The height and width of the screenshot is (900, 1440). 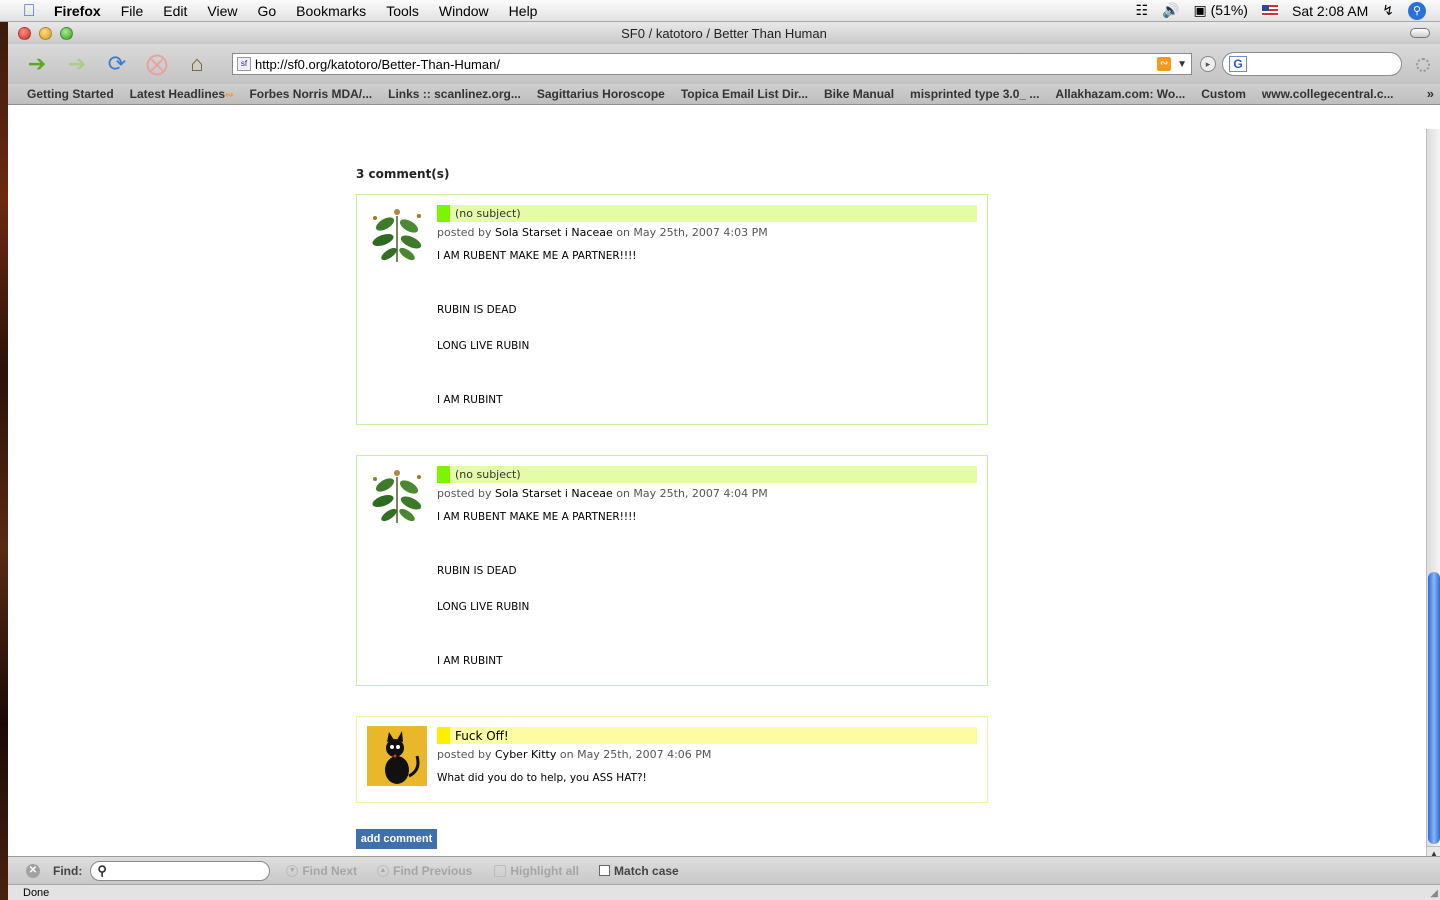 What do you see at coordinates (402, 11) in the screenshot?
I see `menu-tools: Tools` at bounding box center [402, 11].